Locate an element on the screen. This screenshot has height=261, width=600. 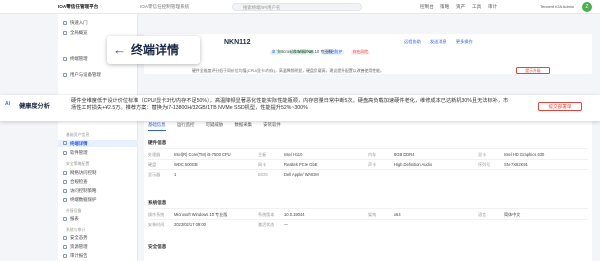
tab-basic-info: 基础信息 is located at coordinates (157, 126).